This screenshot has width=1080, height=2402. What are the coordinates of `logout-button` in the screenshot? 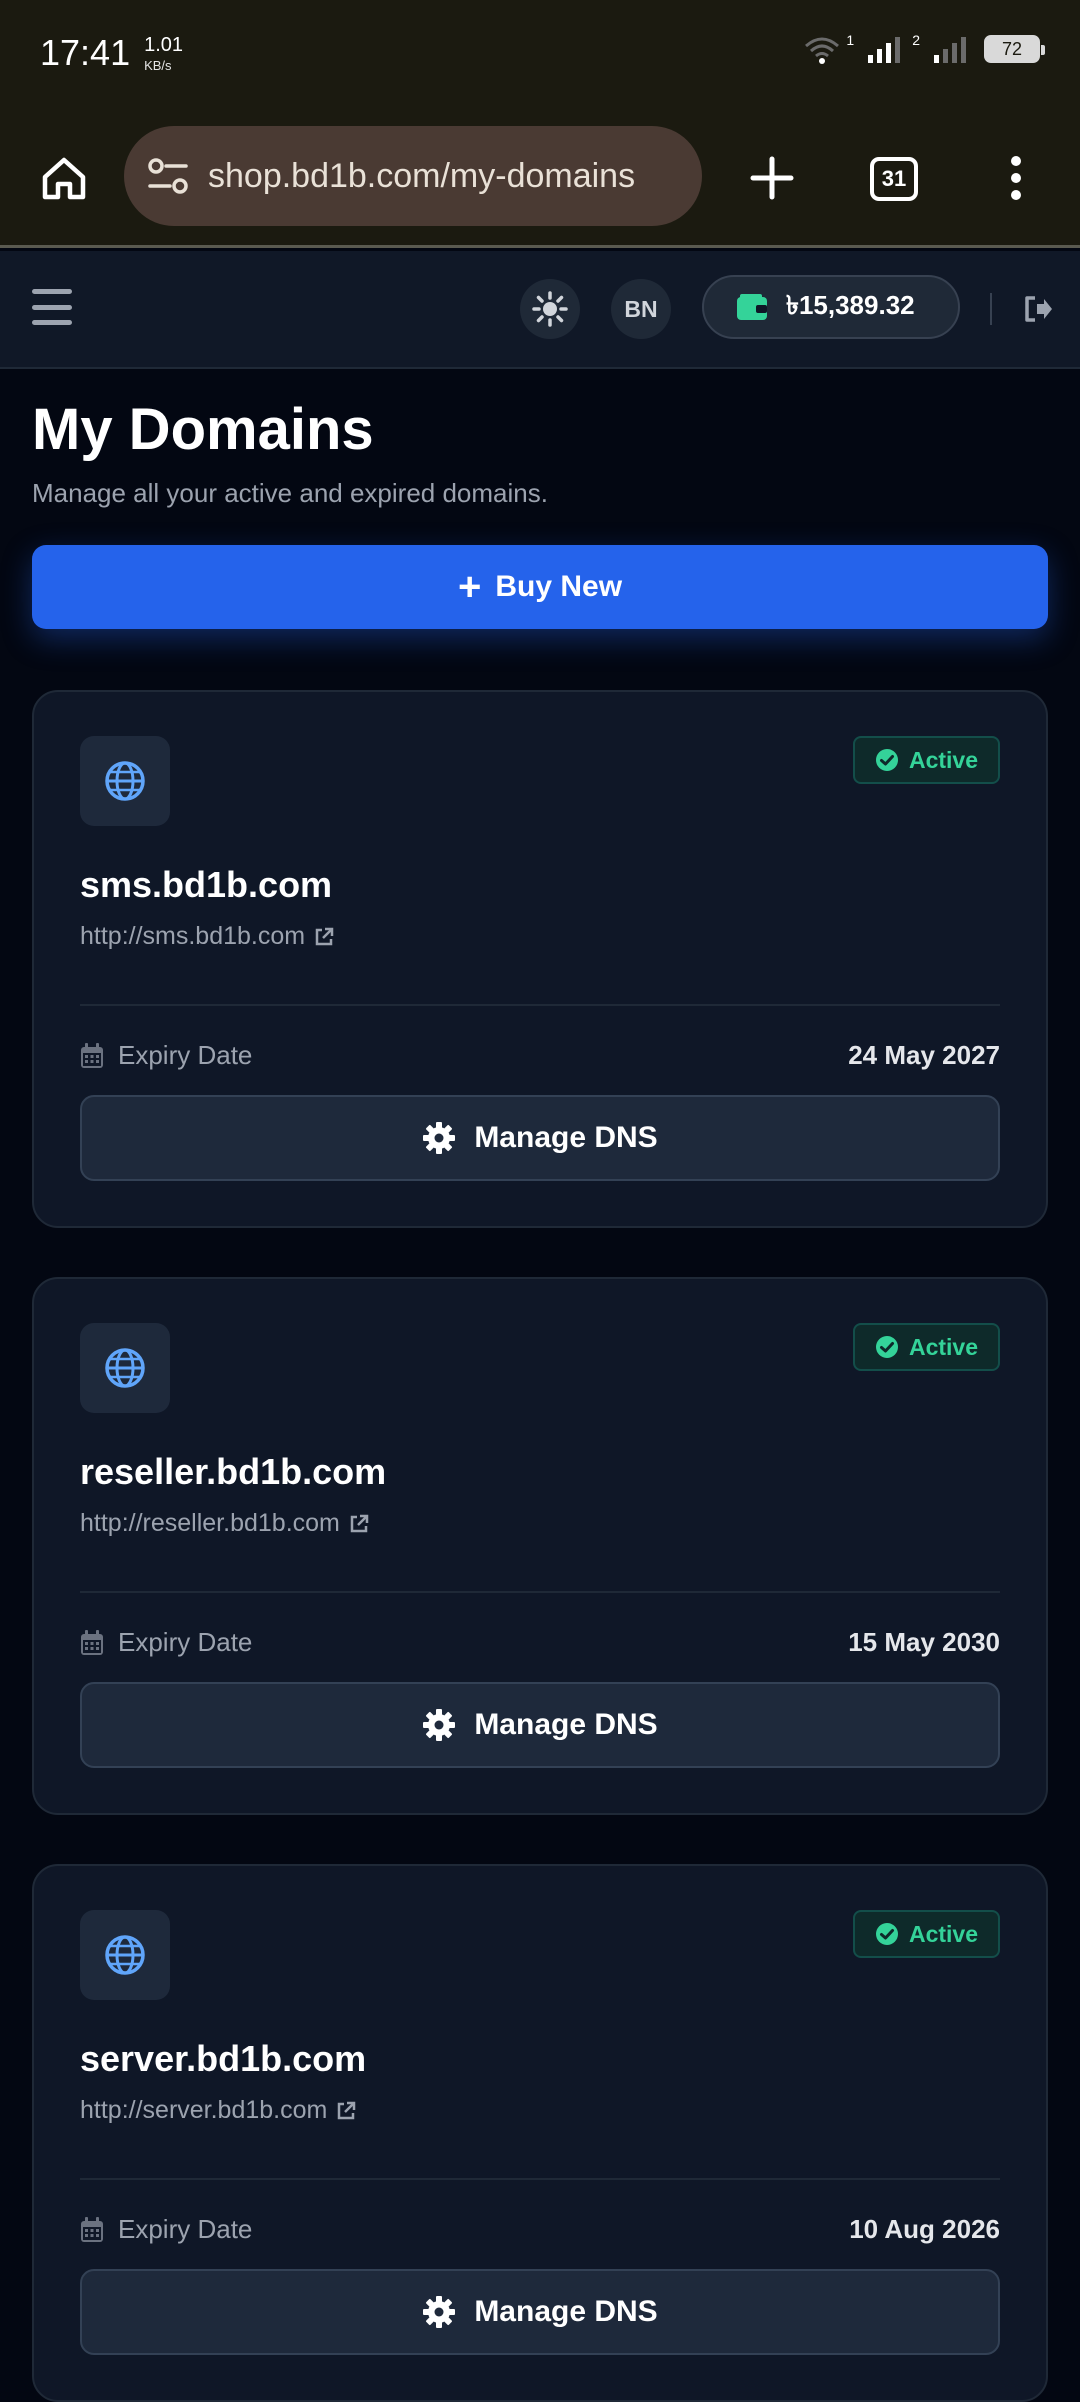 It's located at (1038, 309).